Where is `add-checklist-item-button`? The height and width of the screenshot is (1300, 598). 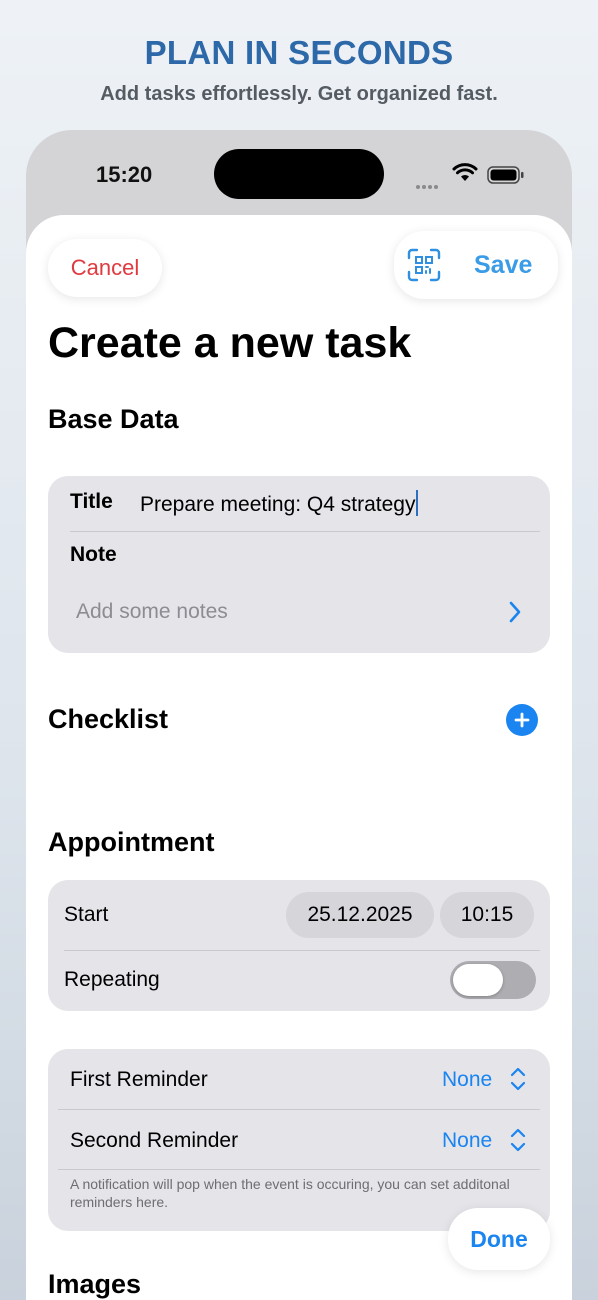 add-checklist-item-button is located at coordinates (522, 720).